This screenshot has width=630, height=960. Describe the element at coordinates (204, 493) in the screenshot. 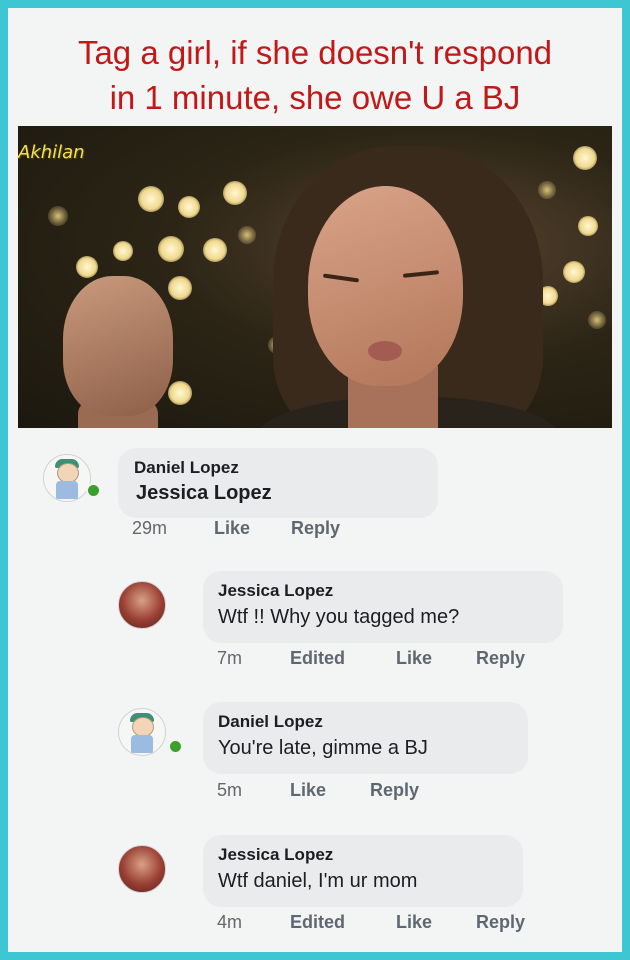

I see `tagged-user-link: Jessica Lopez` at that location.